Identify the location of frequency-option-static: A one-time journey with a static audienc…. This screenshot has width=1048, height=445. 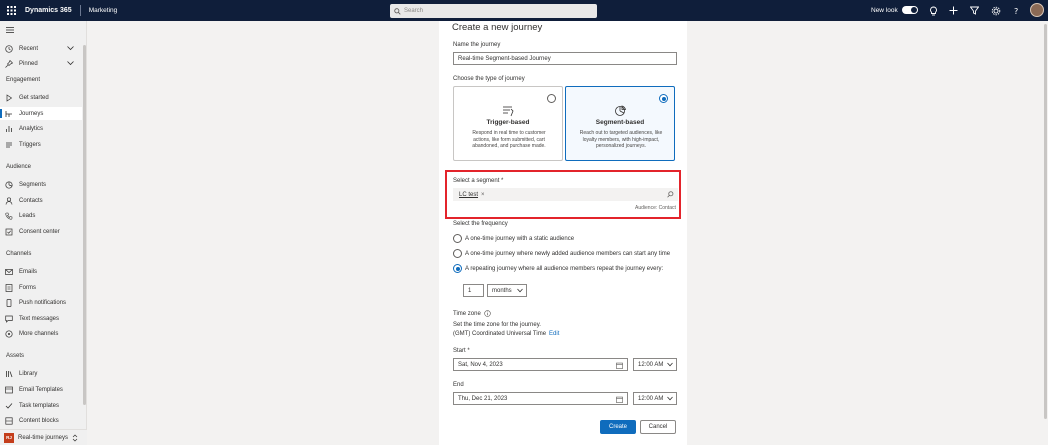
(513, 238).